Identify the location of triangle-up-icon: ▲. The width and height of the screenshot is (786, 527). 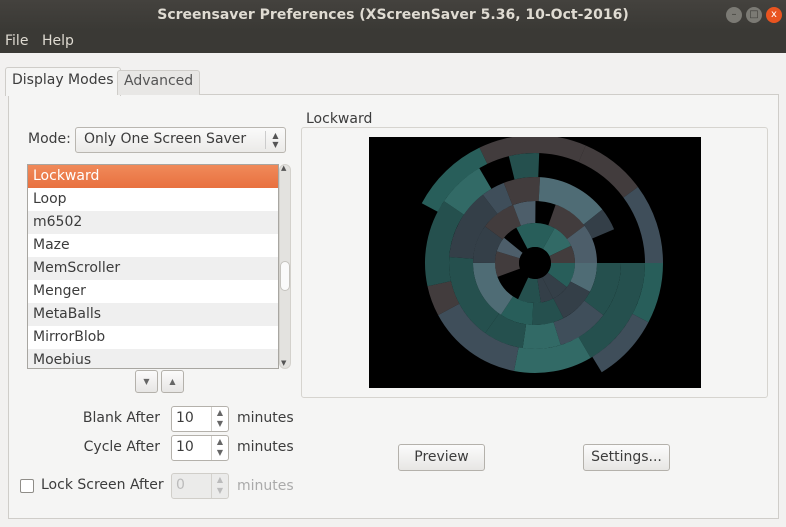
(172, 381).